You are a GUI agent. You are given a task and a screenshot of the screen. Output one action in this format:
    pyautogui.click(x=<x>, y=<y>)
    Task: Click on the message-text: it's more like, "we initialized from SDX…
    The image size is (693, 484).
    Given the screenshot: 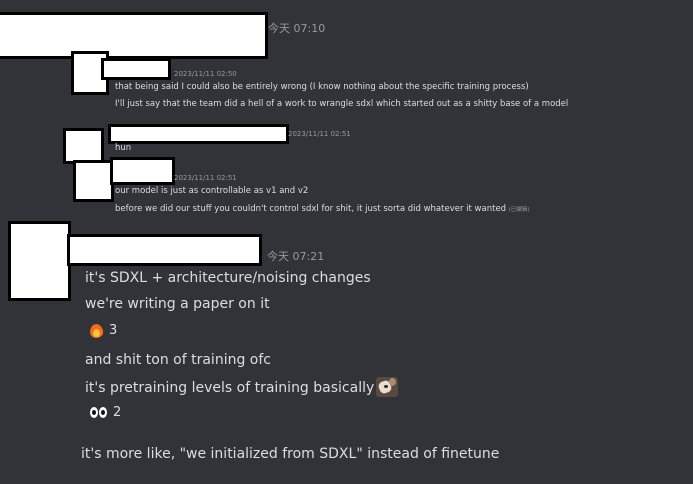 What is the action you would take?
    pyautogui.click(x=290, y=454)
    